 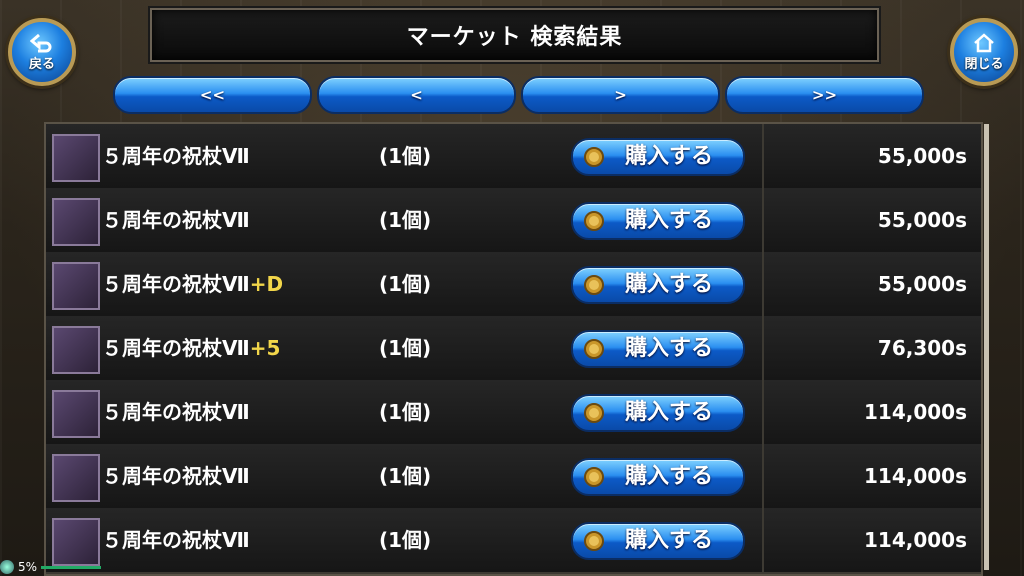 I want to click on prev-page-button: <, so click(x=416, y=95).